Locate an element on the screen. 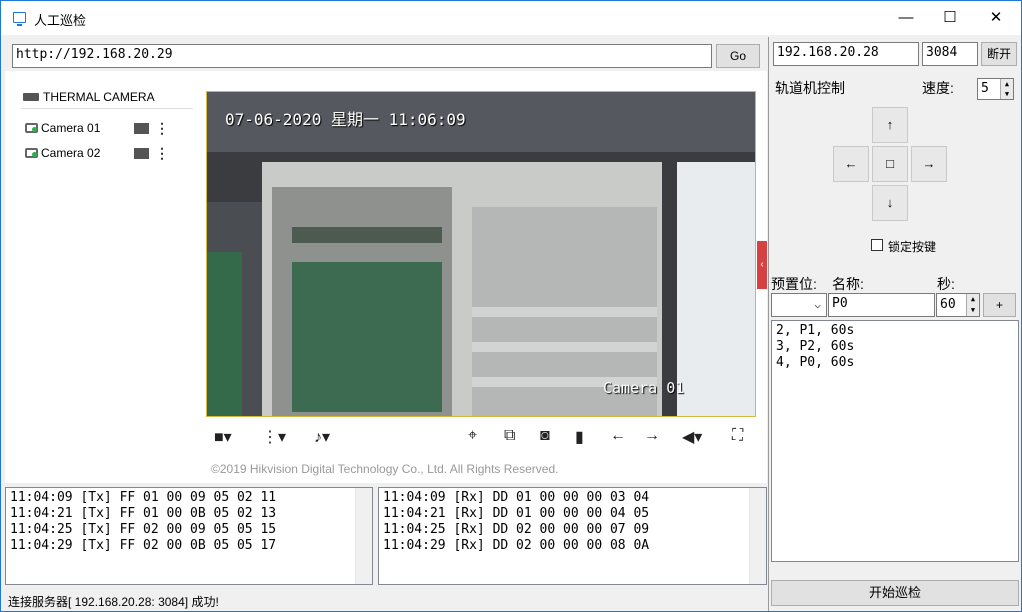 This screenshot has width=1022, height=612. log-line: 11:04:25 [Rx] DD 02 00 00 00 07 09 is located at coordinates (516, 529).